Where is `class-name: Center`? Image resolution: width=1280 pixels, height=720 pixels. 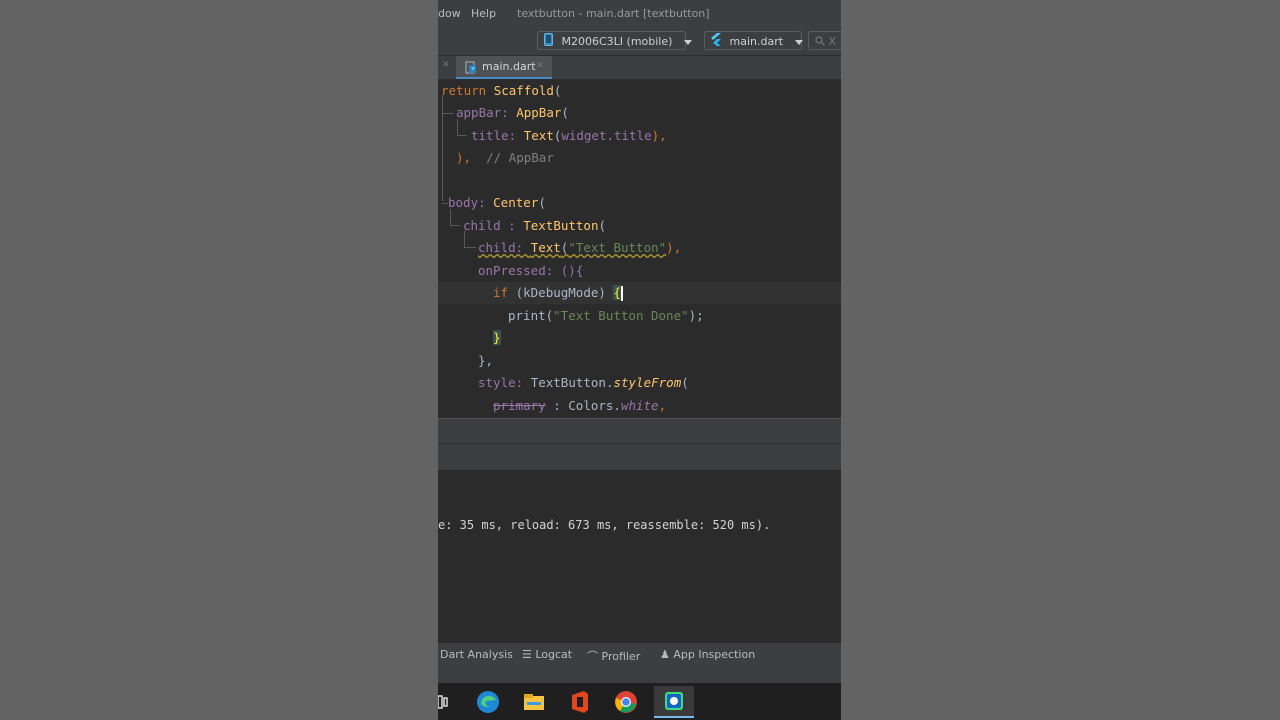
class-name: Center is located at coordinates (516, 202).